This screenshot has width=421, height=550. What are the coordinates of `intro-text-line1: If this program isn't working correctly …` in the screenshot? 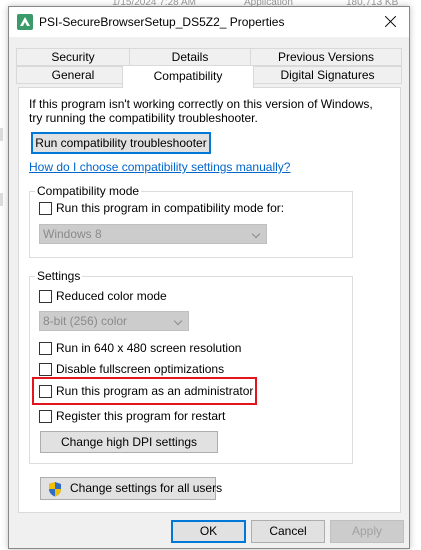 It's located at (201, 104).